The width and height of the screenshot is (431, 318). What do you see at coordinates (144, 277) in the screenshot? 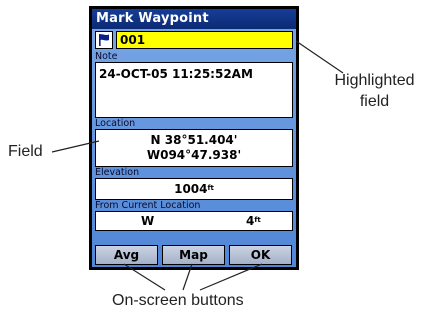
I see `button-callout-line-avg` at bounding box center [144, 277].